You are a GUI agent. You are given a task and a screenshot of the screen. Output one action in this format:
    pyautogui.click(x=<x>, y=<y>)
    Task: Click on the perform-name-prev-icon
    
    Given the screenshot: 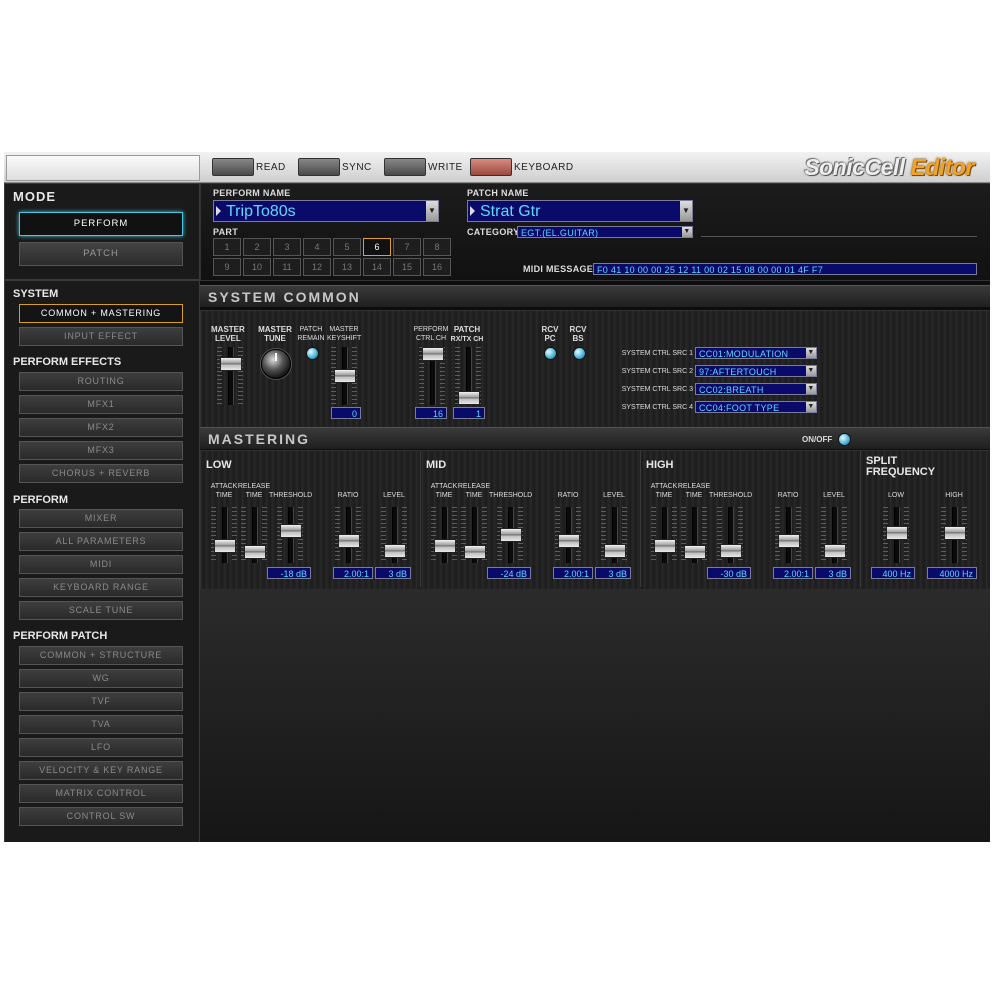 What is the action you would take?
    pyautogui.click(x=218, y=211)
    